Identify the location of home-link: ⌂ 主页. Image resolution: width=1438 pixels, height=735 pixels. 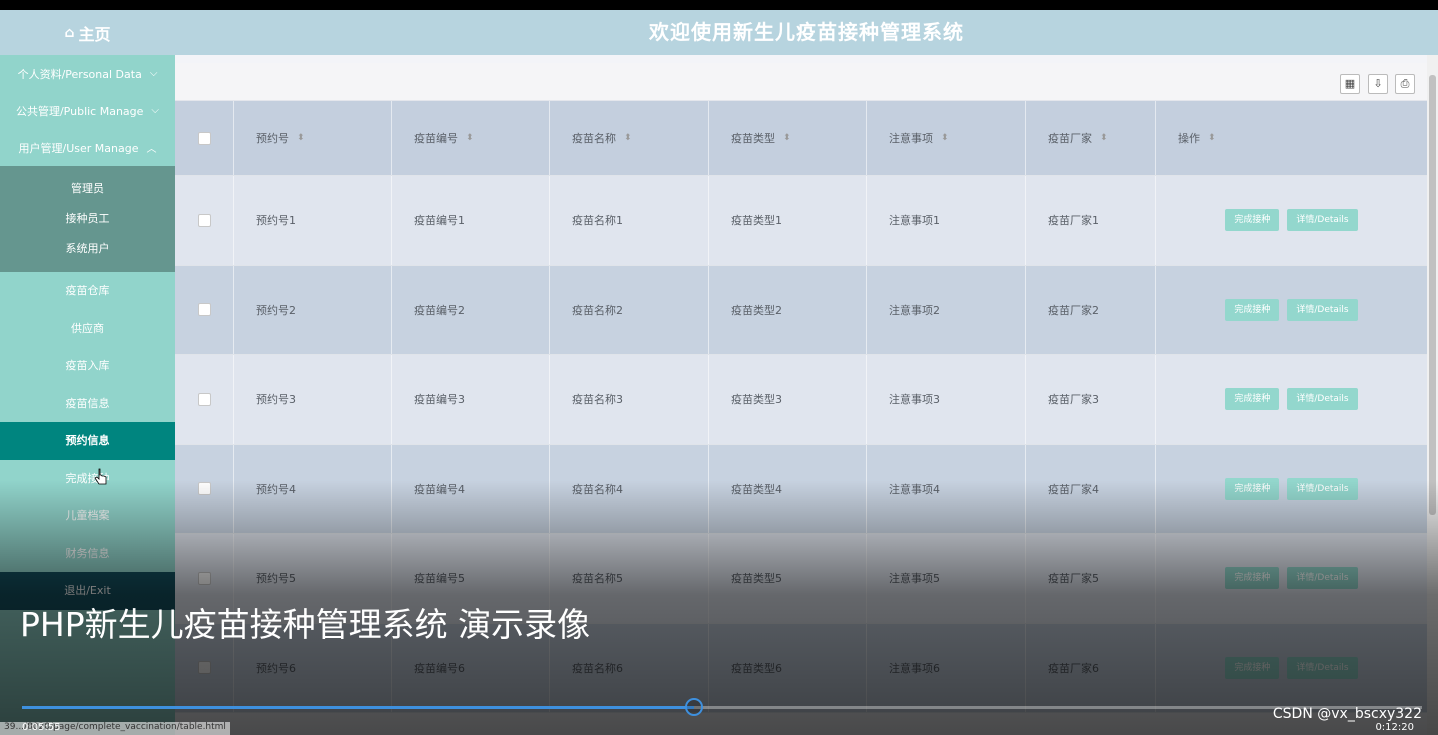
(87, 32).